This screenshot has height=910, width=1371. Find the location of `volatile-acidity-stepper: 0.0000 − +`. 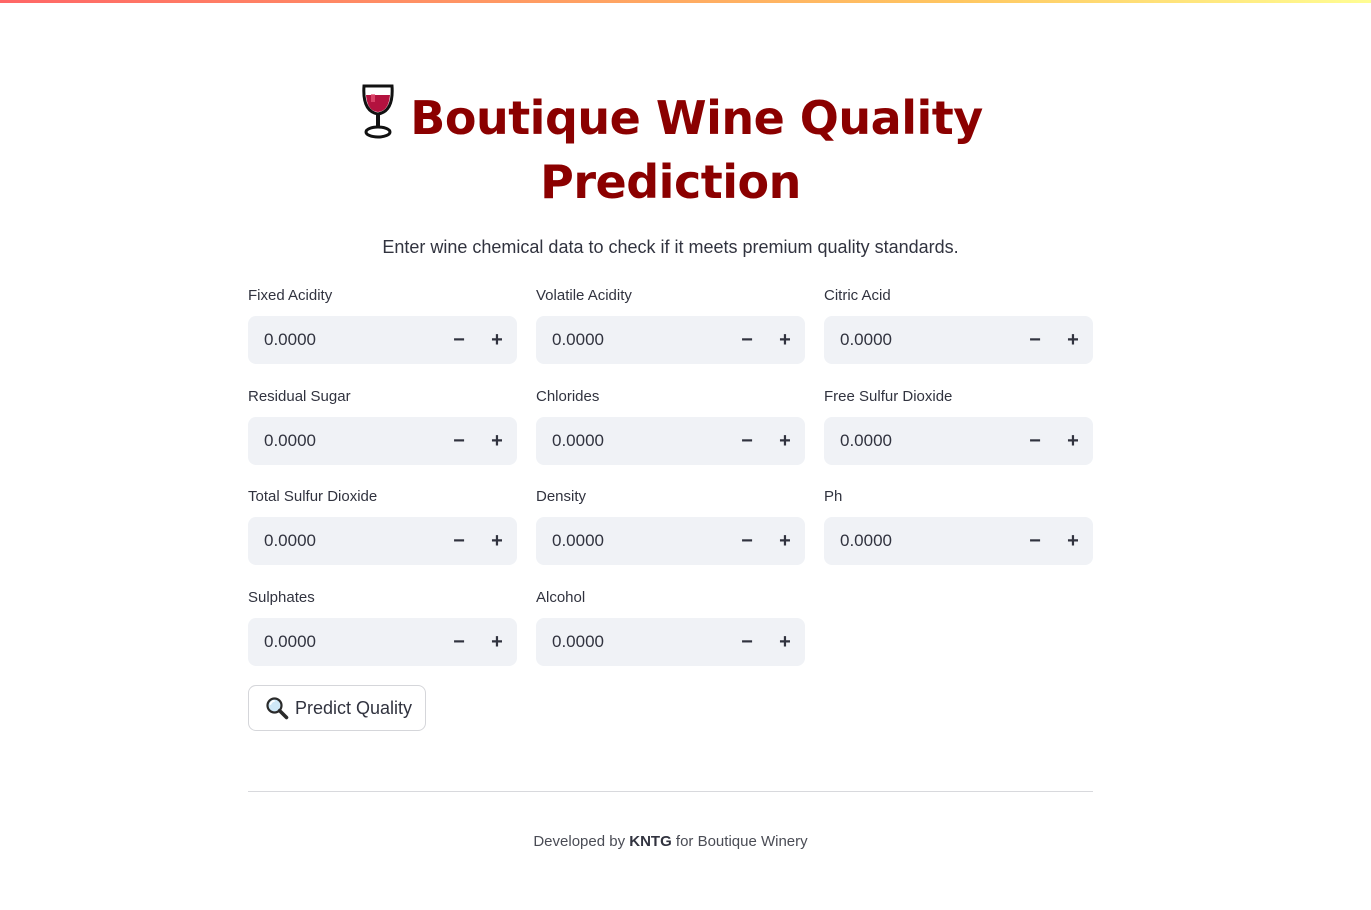

volatile-acidity-stepper: 0.0000 − + is located at coordinates (670, 340).